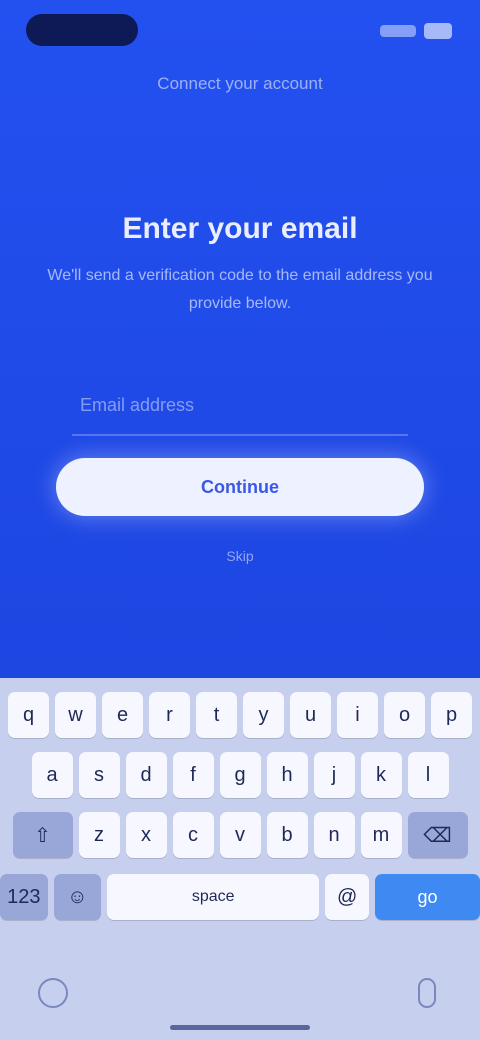 This screenshot has width=480, height=1040. I want to click on space-key: space, so click(213, 897).